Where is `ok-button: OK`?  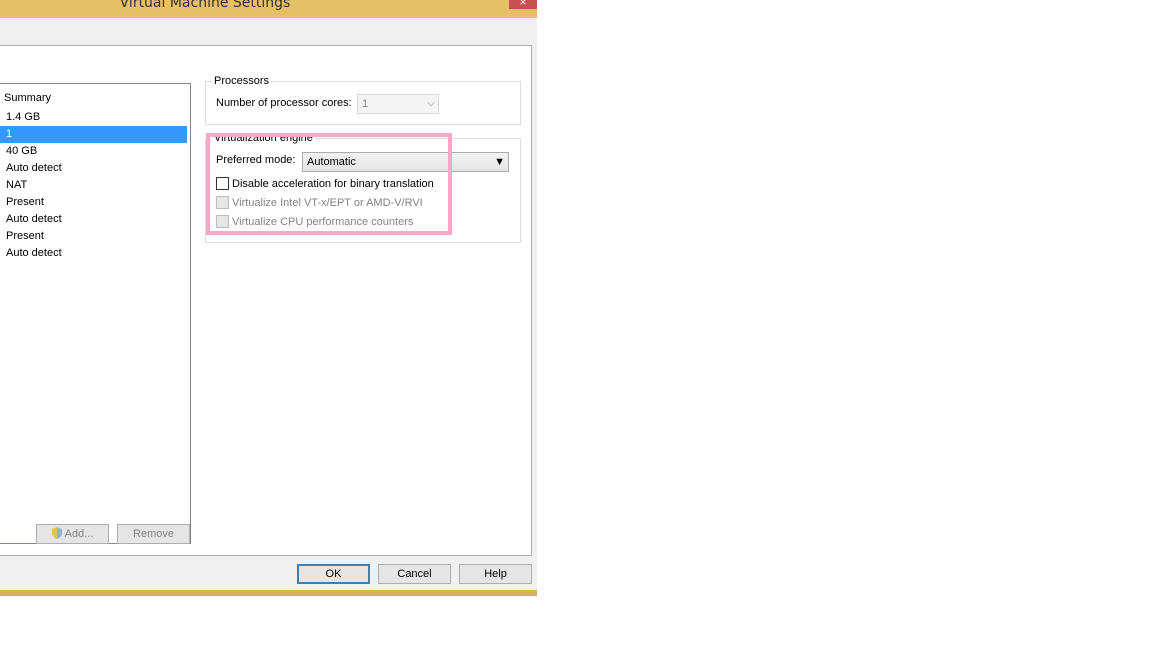
ok-button: OK is located at coordinates (333, 574).